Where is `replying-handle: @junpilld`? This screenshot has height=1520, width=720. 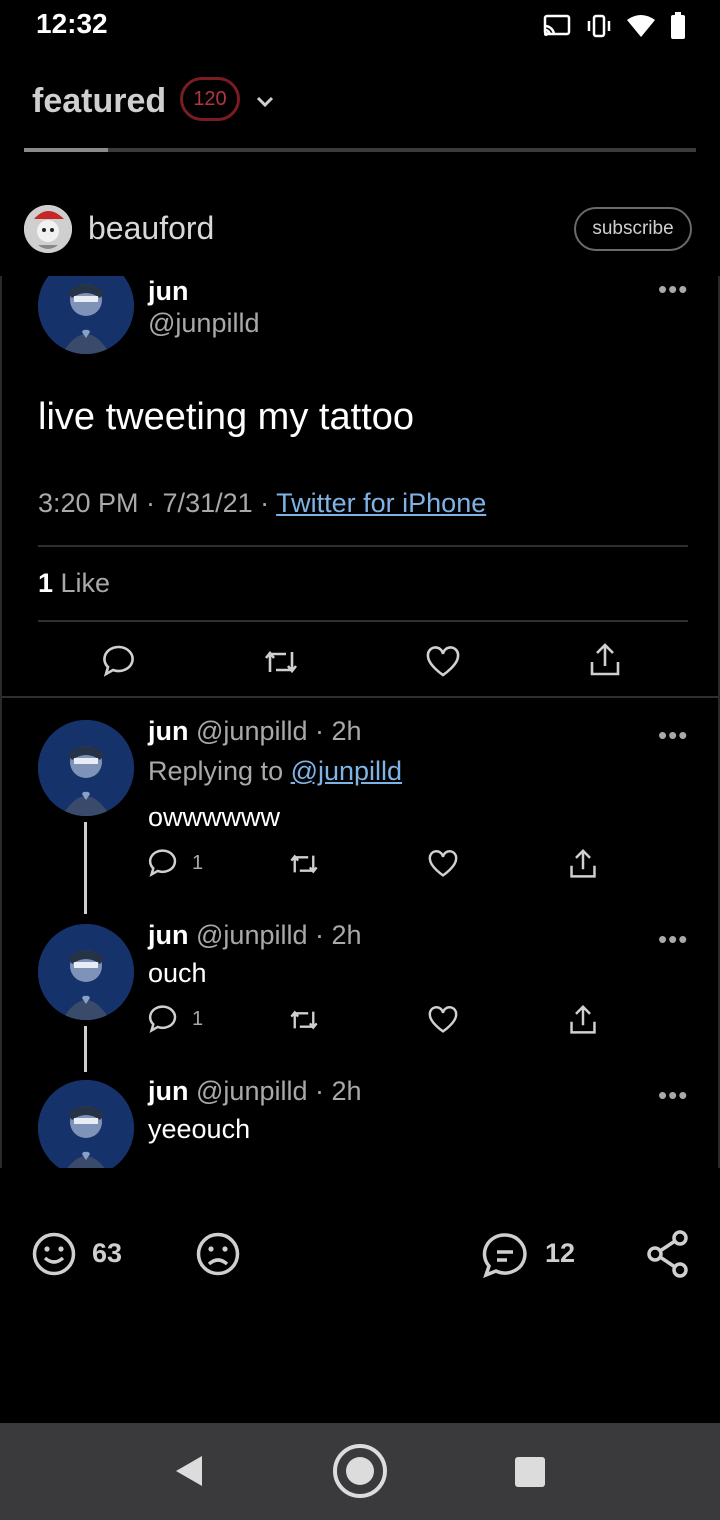
replying-handle: @junpilld is located at coordinates (346, 771).